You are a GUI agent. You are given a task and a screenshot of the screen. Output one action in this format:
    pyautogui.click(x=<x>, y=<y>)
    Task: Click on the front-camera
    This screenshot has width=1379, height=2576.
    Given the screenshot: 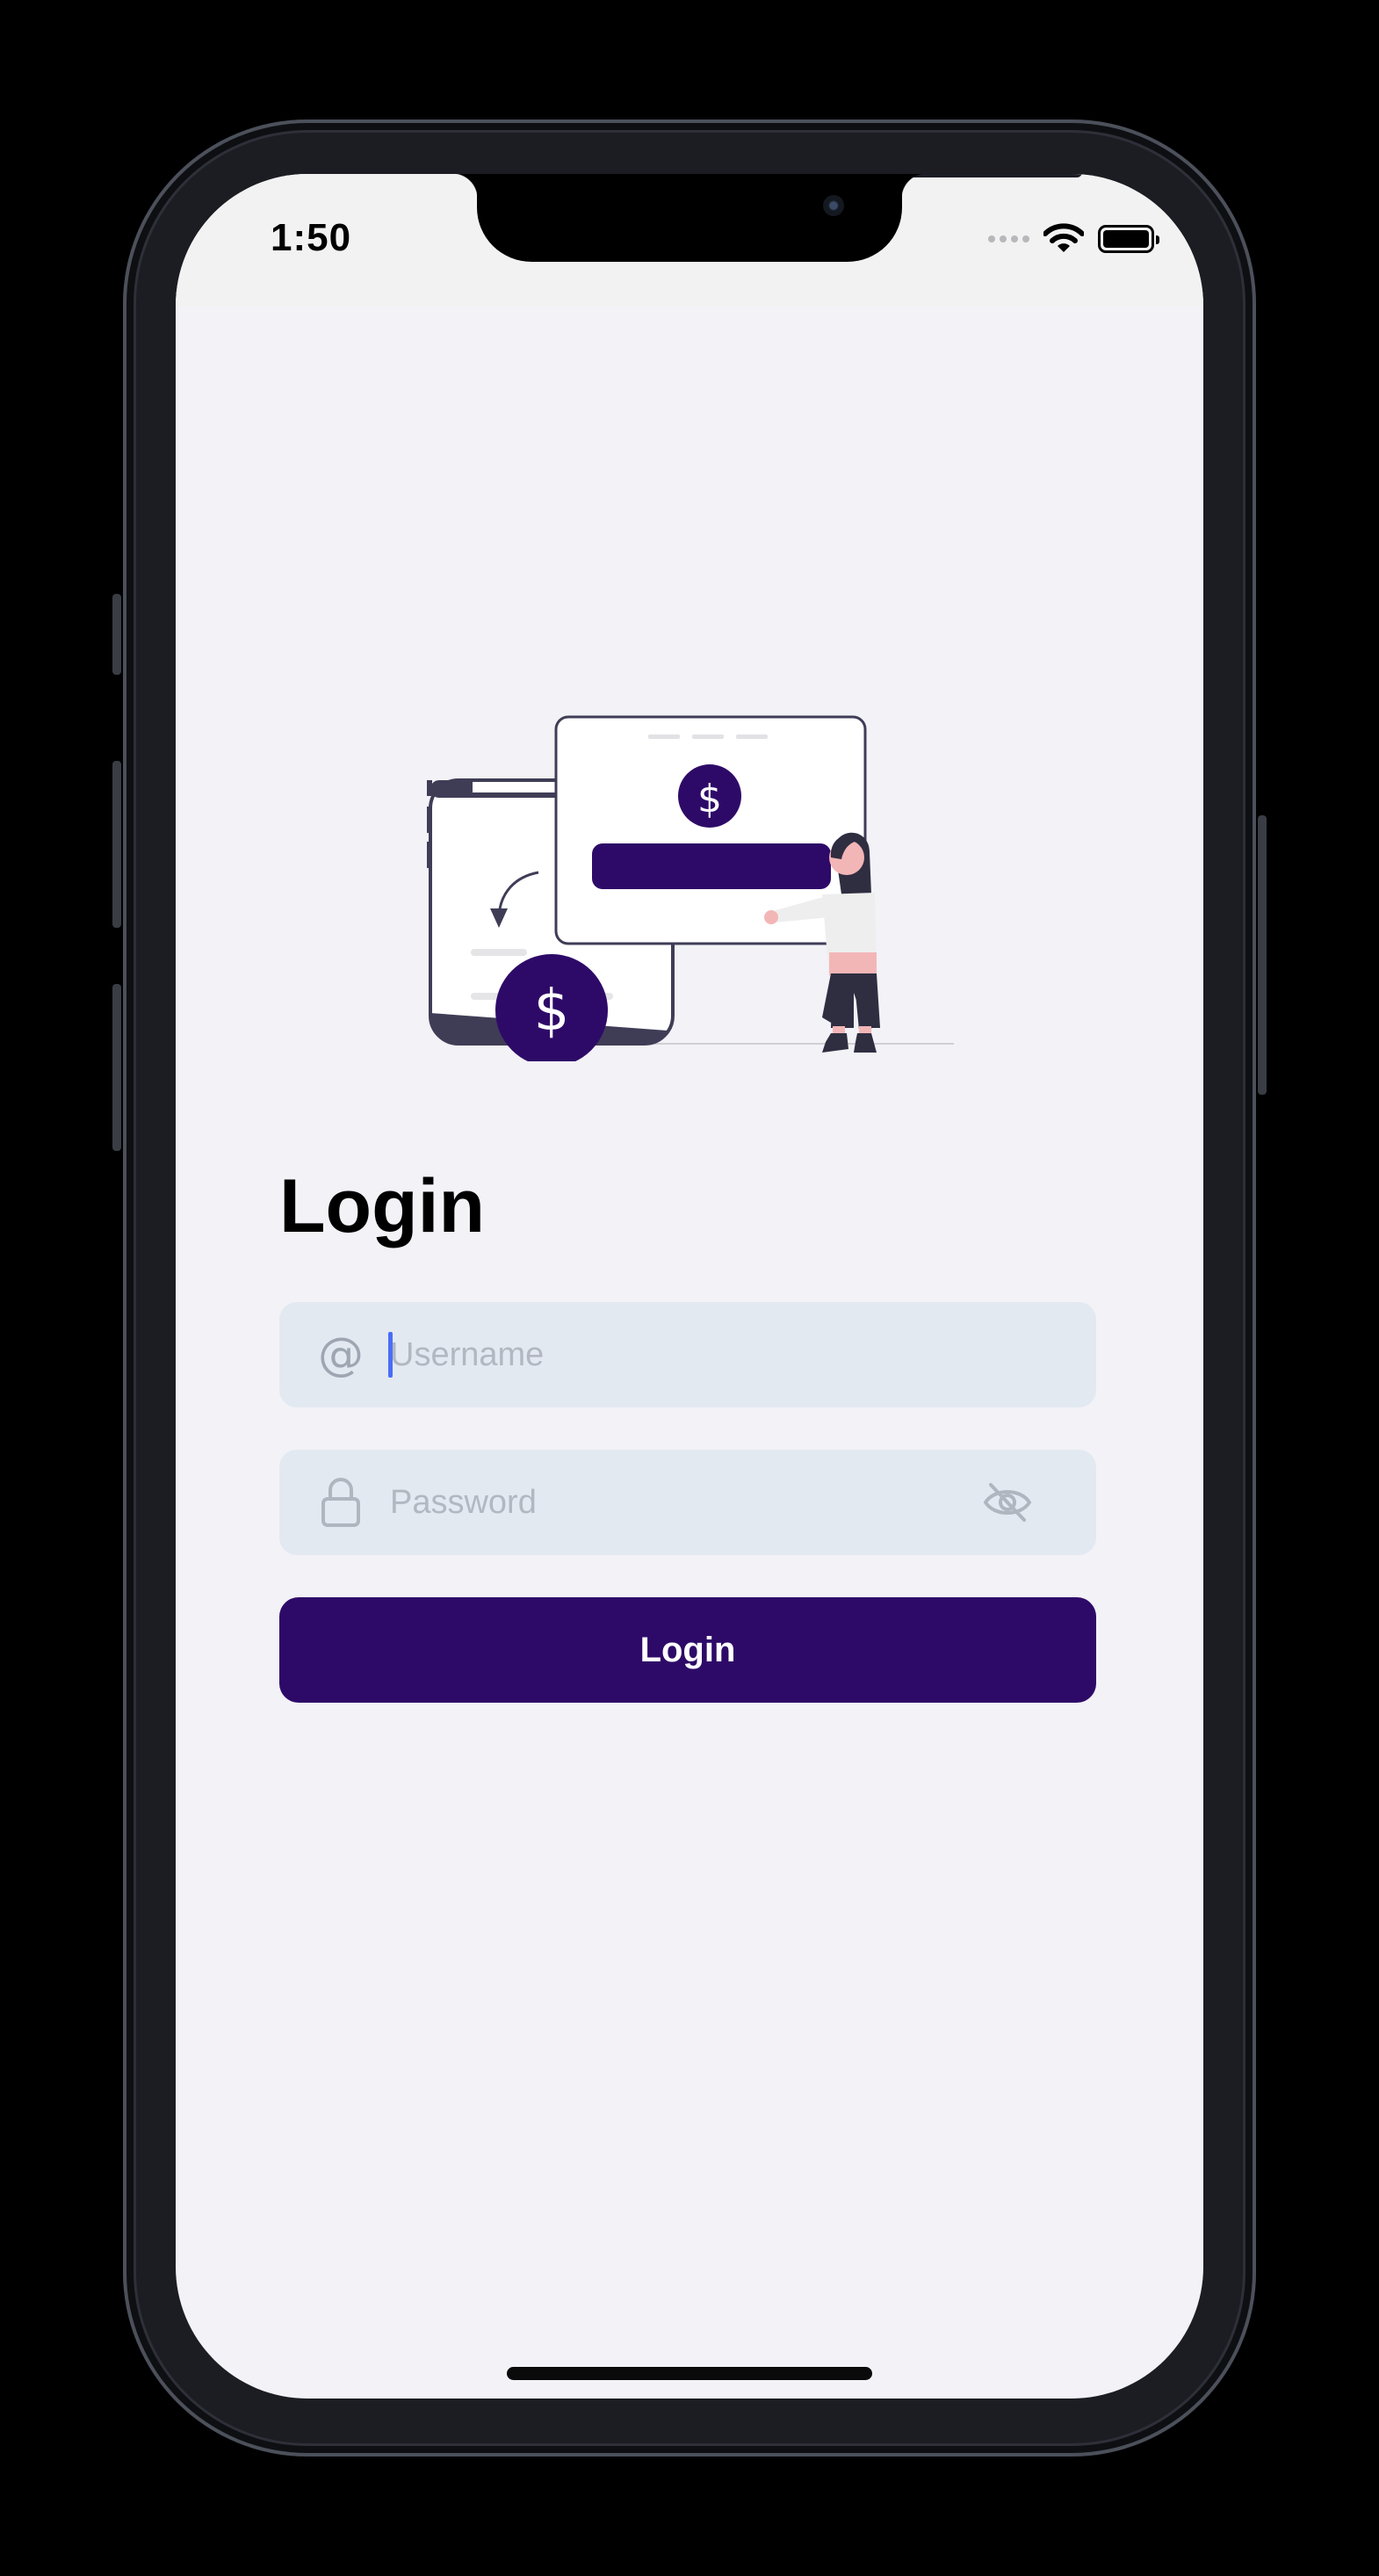 What is the action you would take?
    pyautogui.click(x=833, y=205)
    